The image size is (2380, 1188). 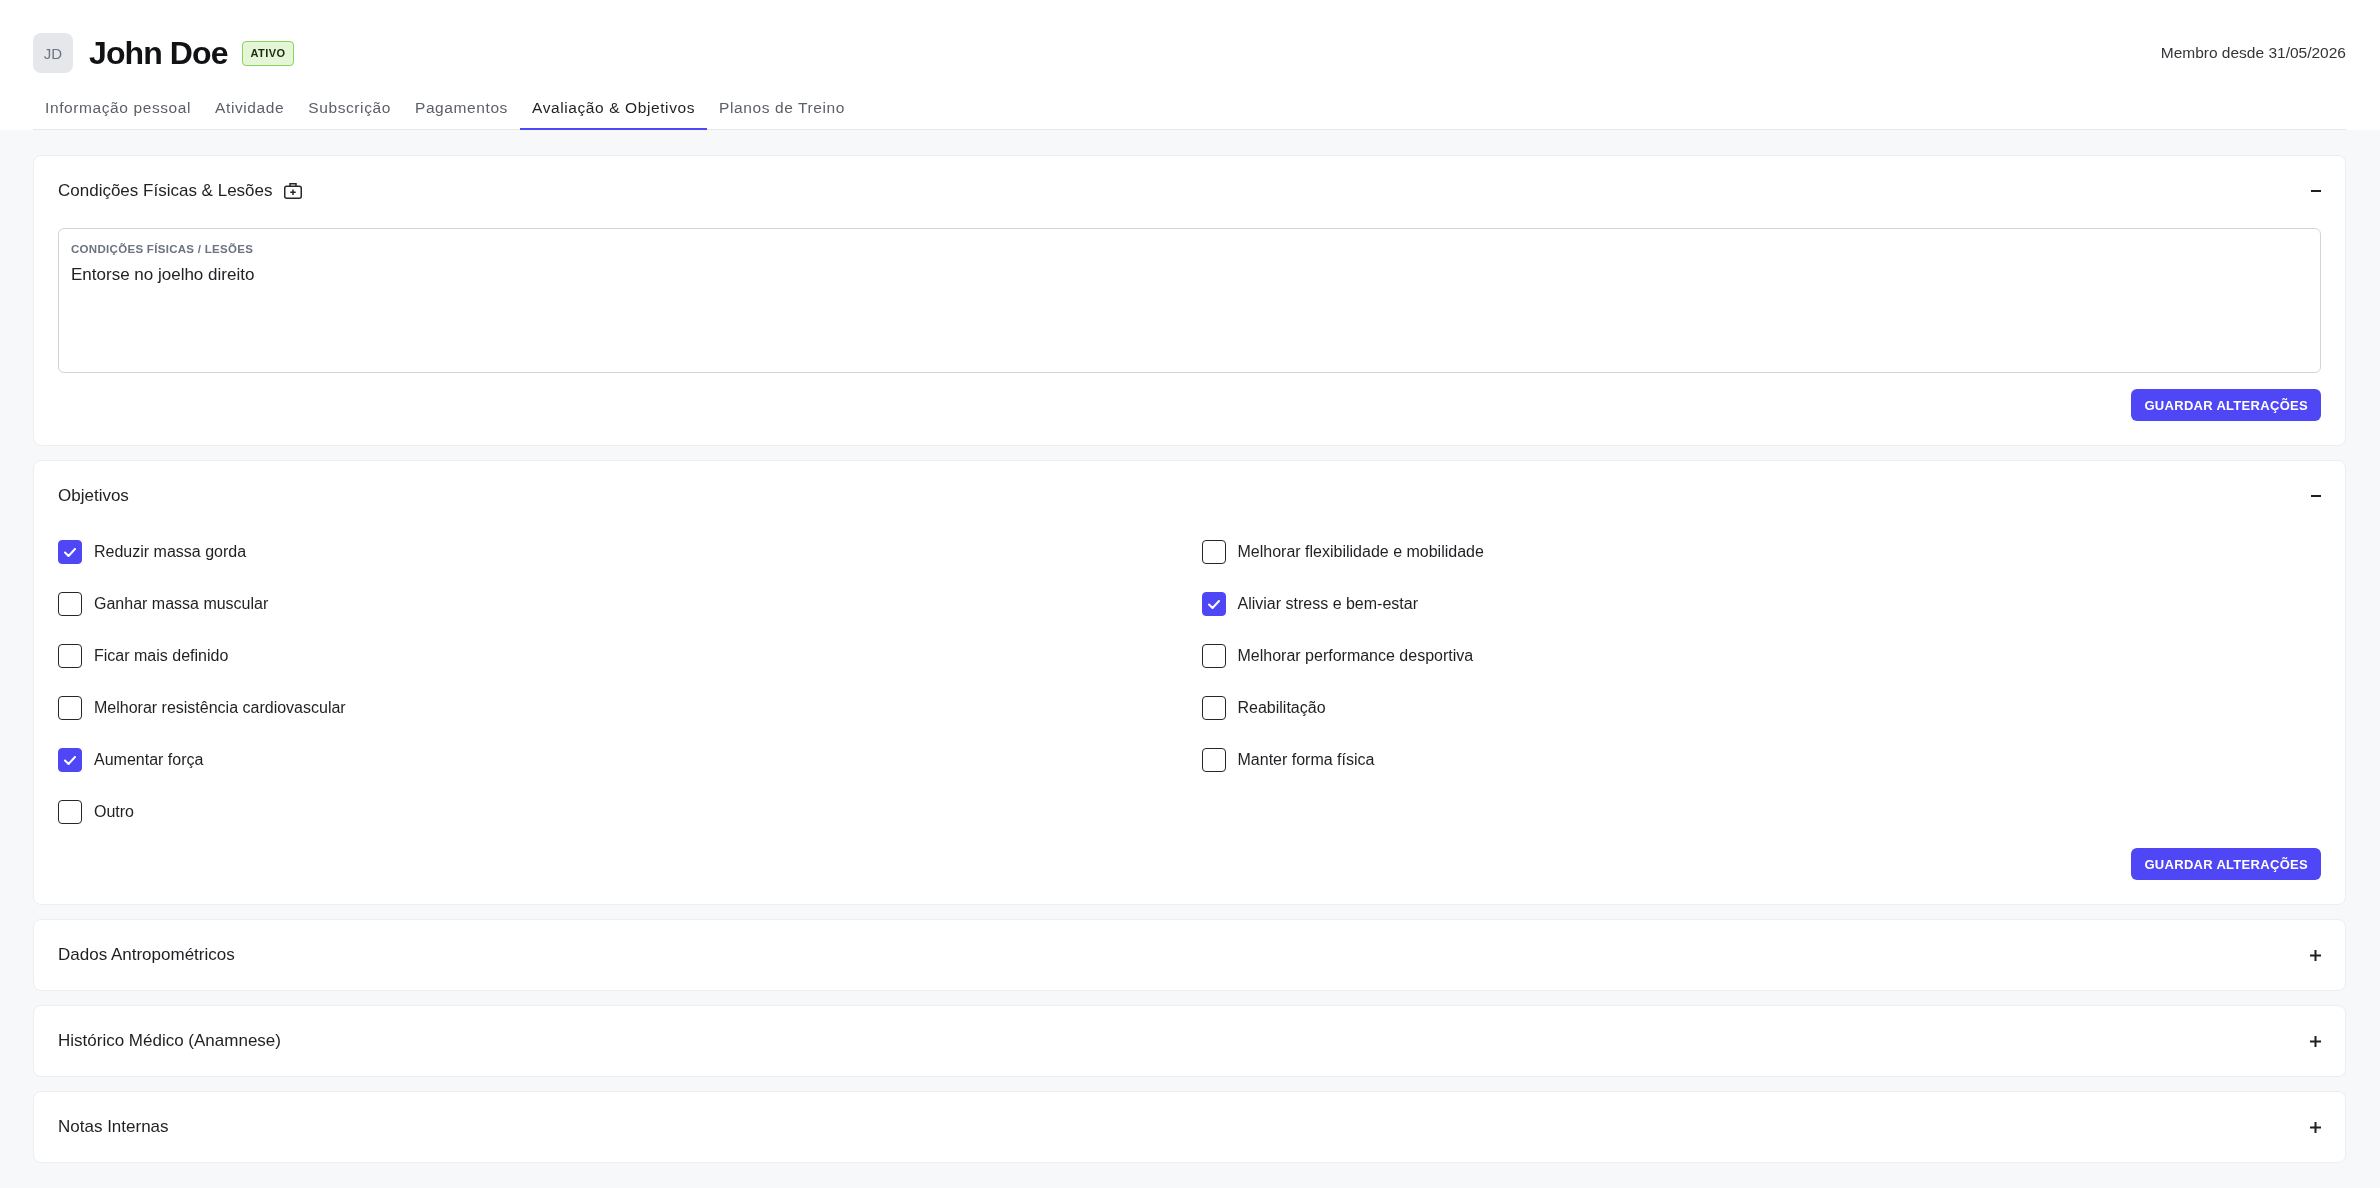 I want to click on field-label: CONDIÇÕES FÍSICAS / LESÕES, so click(x=162, y=249).